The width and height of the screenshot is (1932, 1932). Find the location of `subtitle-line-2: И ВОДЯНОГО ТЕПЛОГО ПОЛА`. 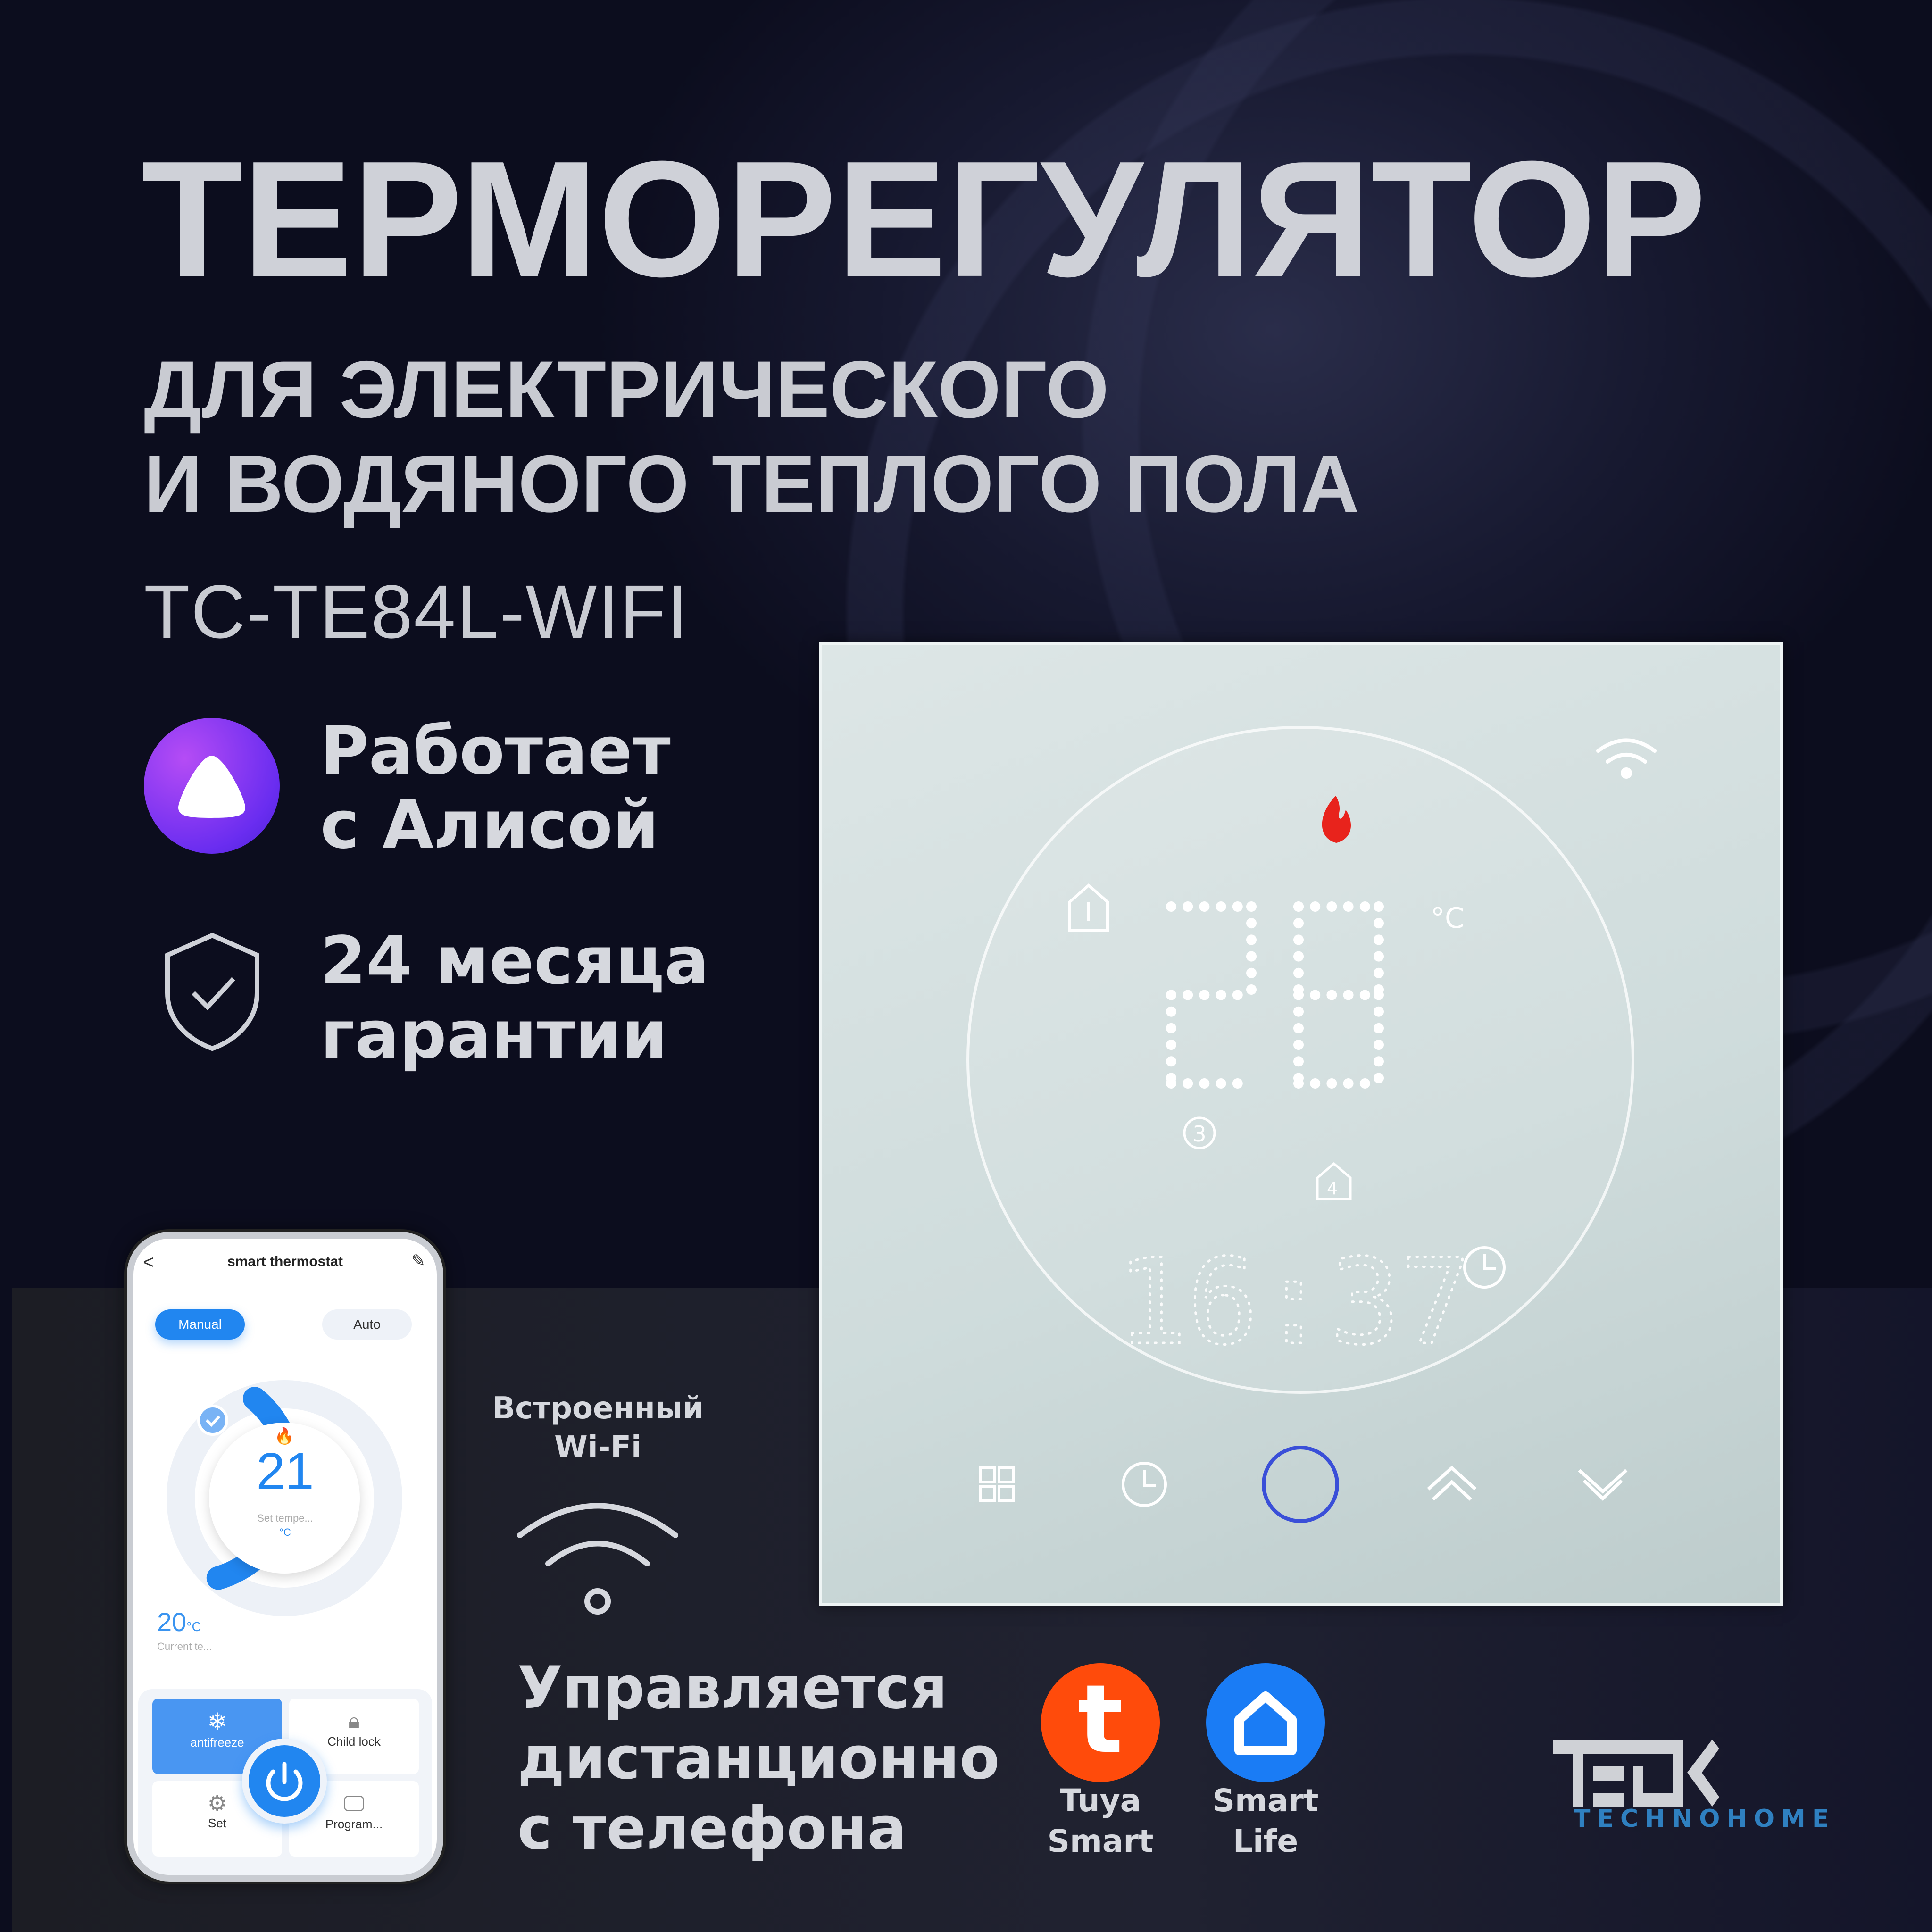

subtitle-line-2: И ВОДЯНОГО ТЕПЛОГО ПОЛА is located at coordinates (752, 484).